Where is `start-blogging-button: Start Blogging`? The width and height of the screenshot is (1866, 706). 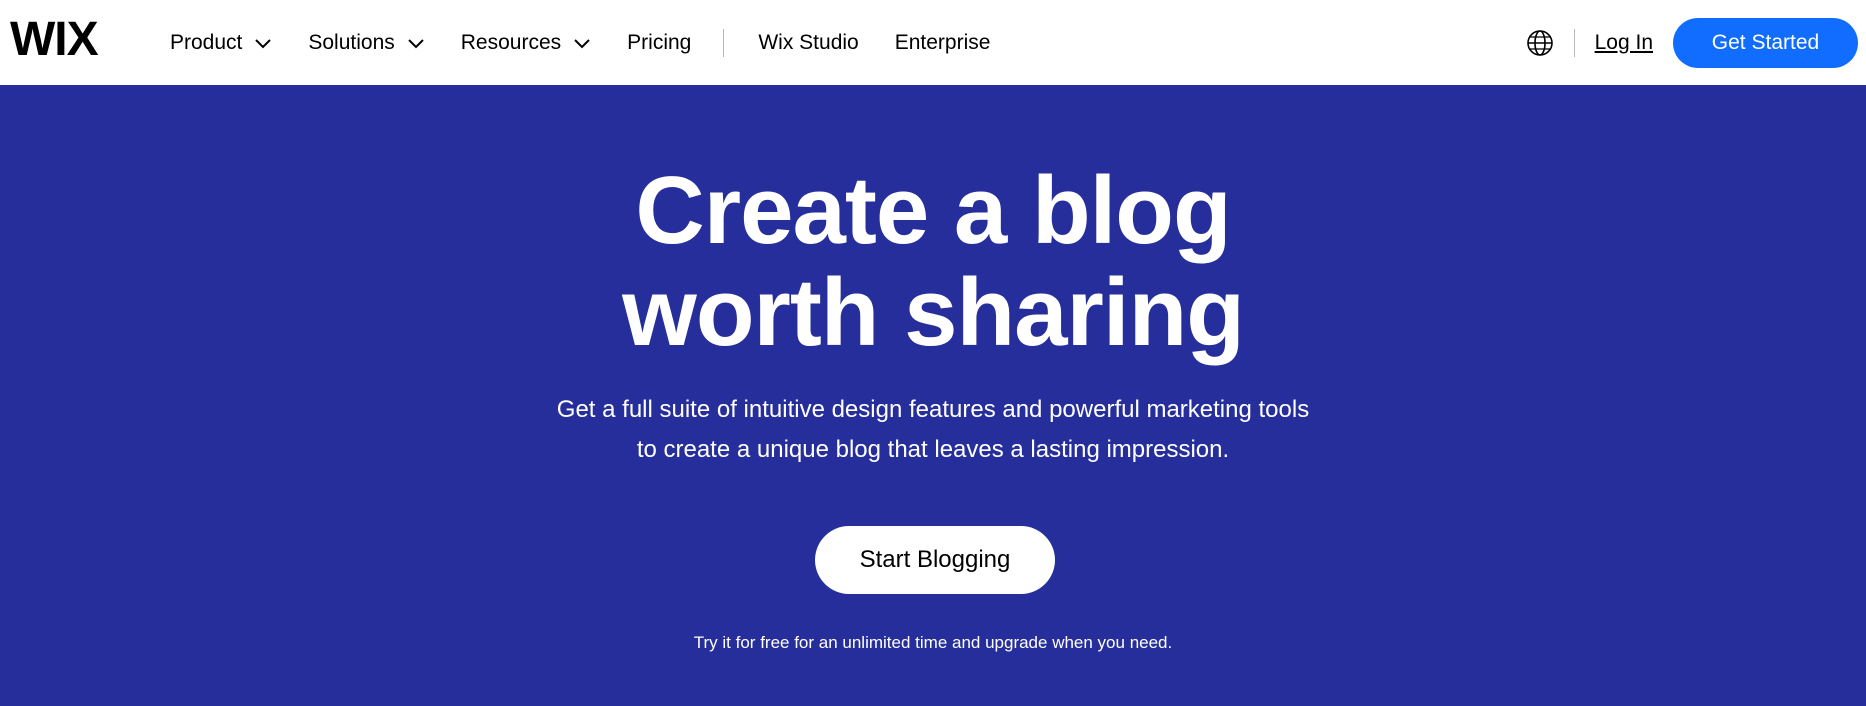
start-blogging-button: Start Blogging is located at coordinates (935, 560).